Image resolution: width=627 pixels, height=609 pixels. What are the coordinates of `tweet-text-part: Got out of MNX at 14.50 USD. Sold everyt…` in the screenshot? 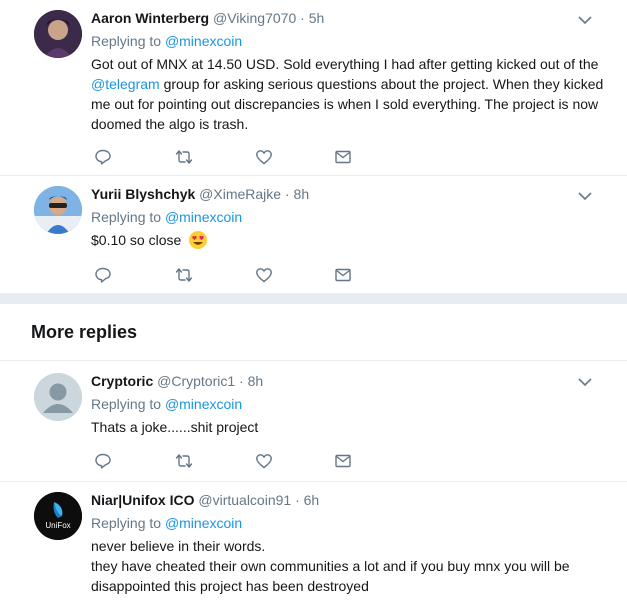 It's located at (345, 64).